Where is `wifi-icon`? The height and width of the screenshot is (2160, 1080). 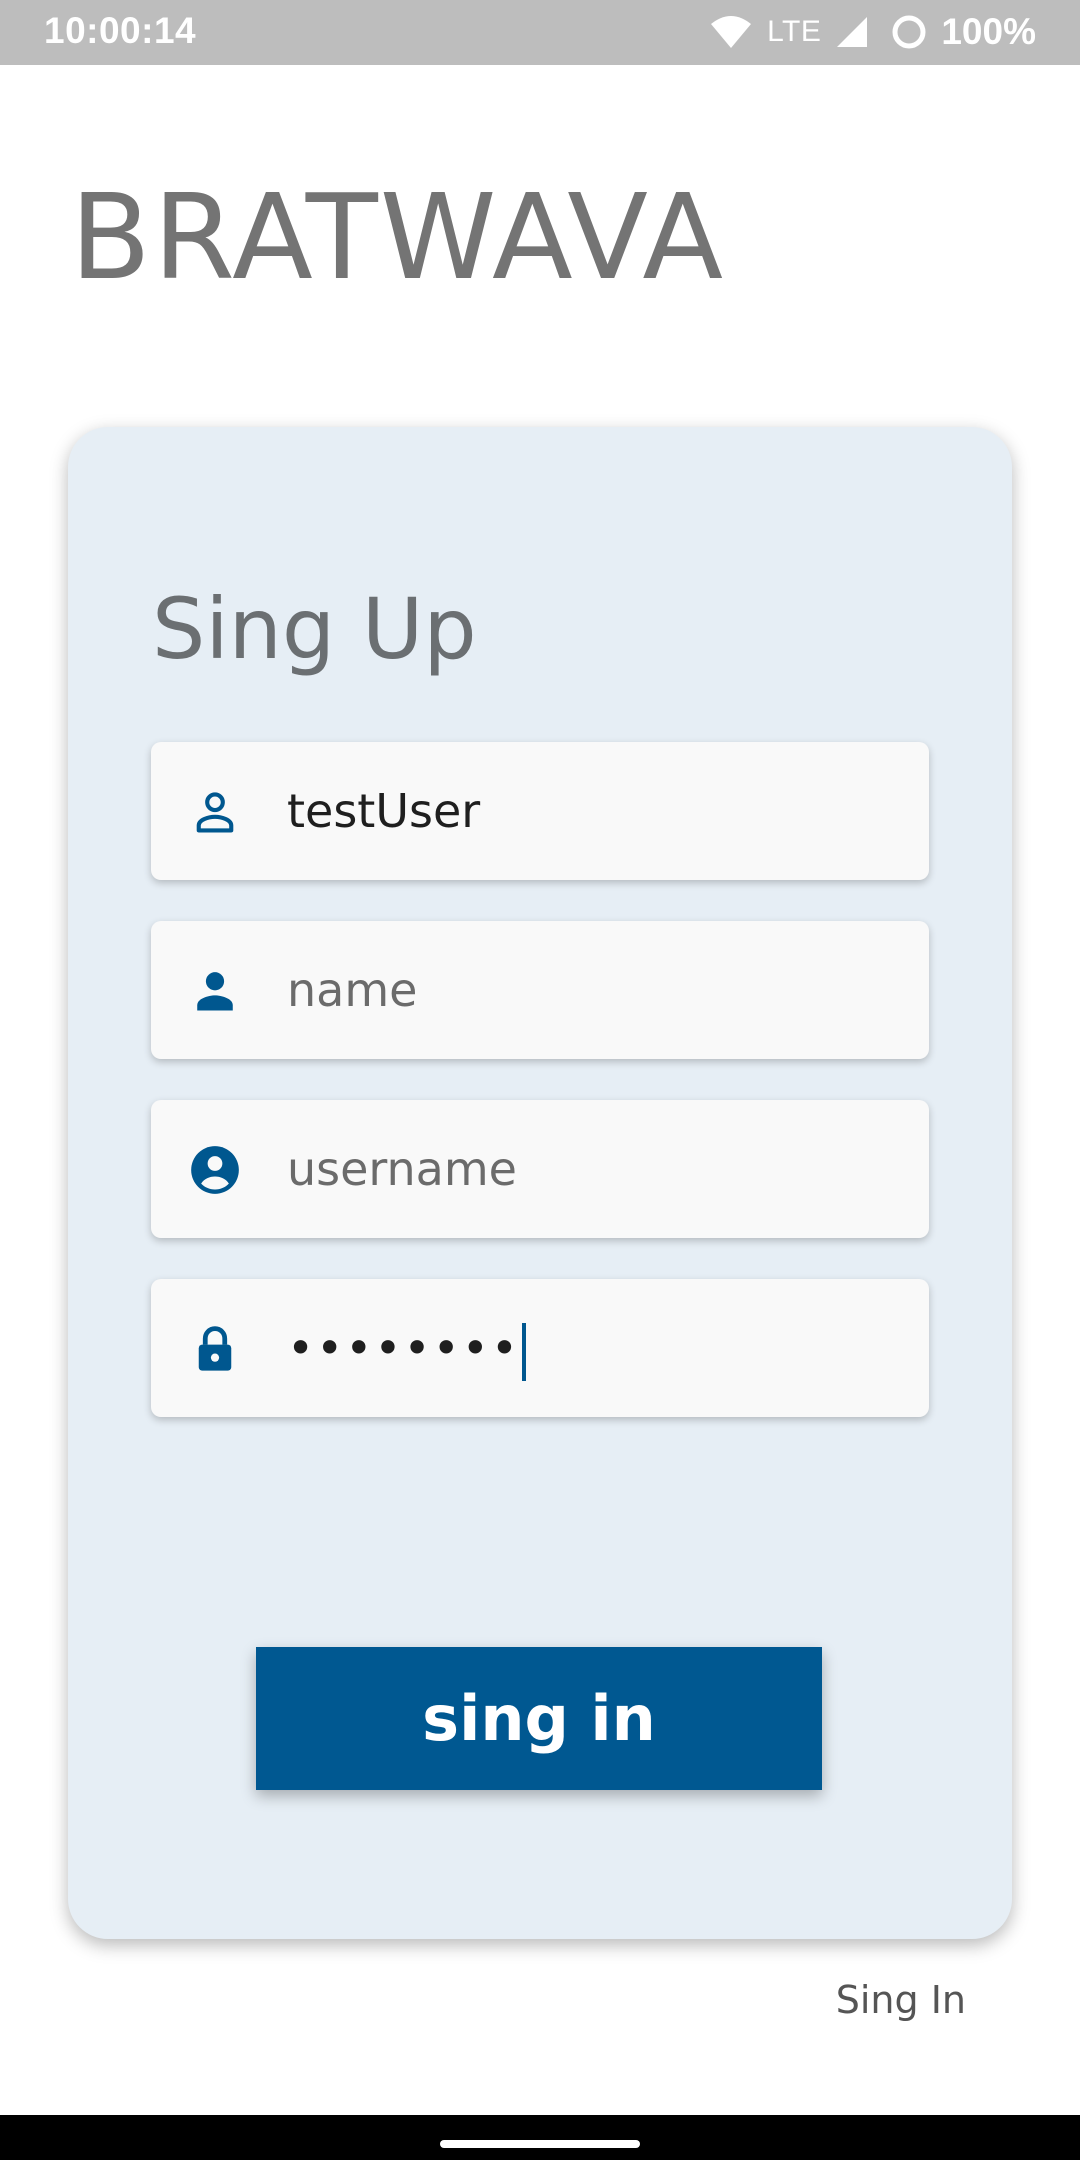 wifi-icon is located at coordinates (731, 32).